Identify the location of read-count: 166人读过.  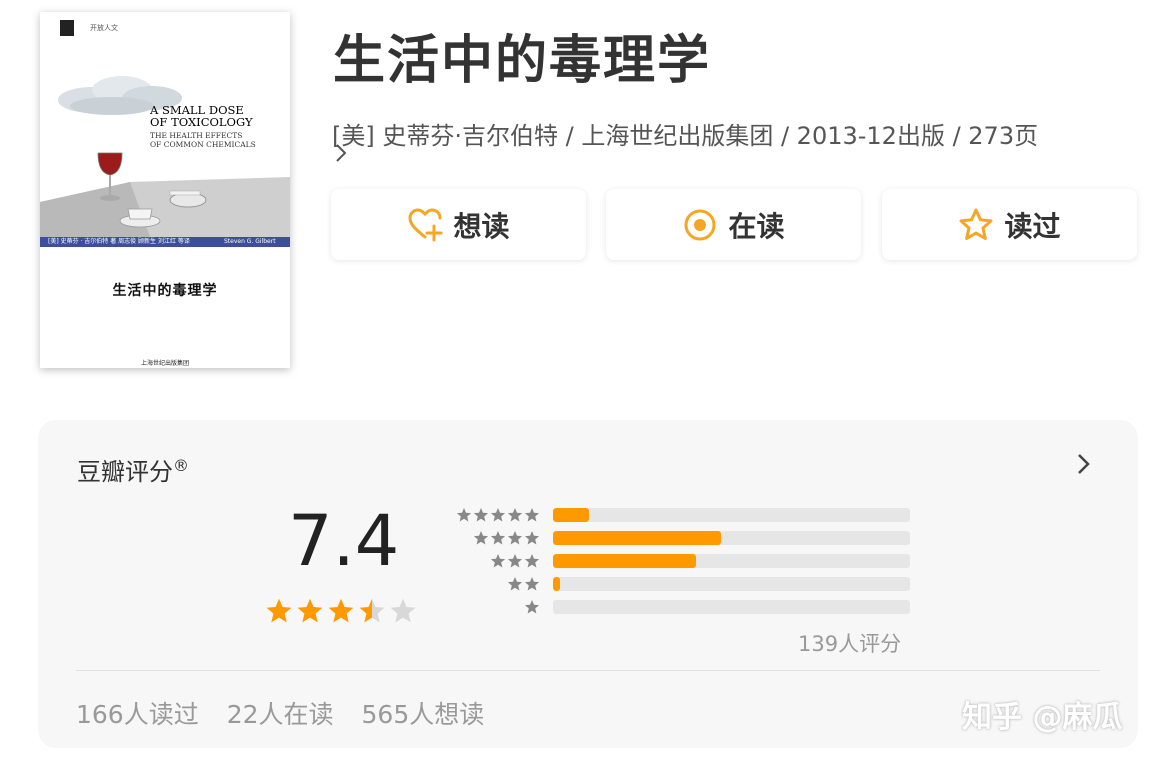
(137, 713).